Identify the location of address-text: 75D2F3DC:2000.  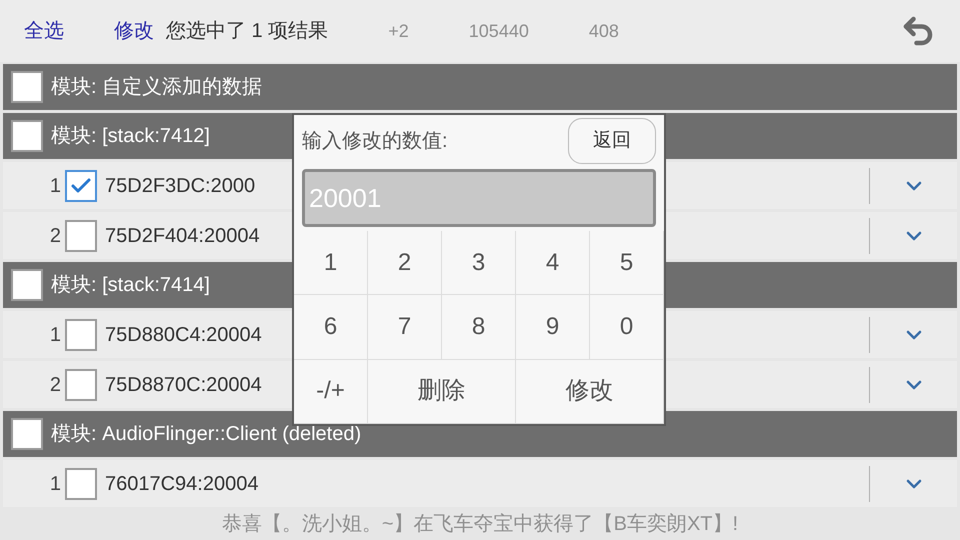
(180, 186).